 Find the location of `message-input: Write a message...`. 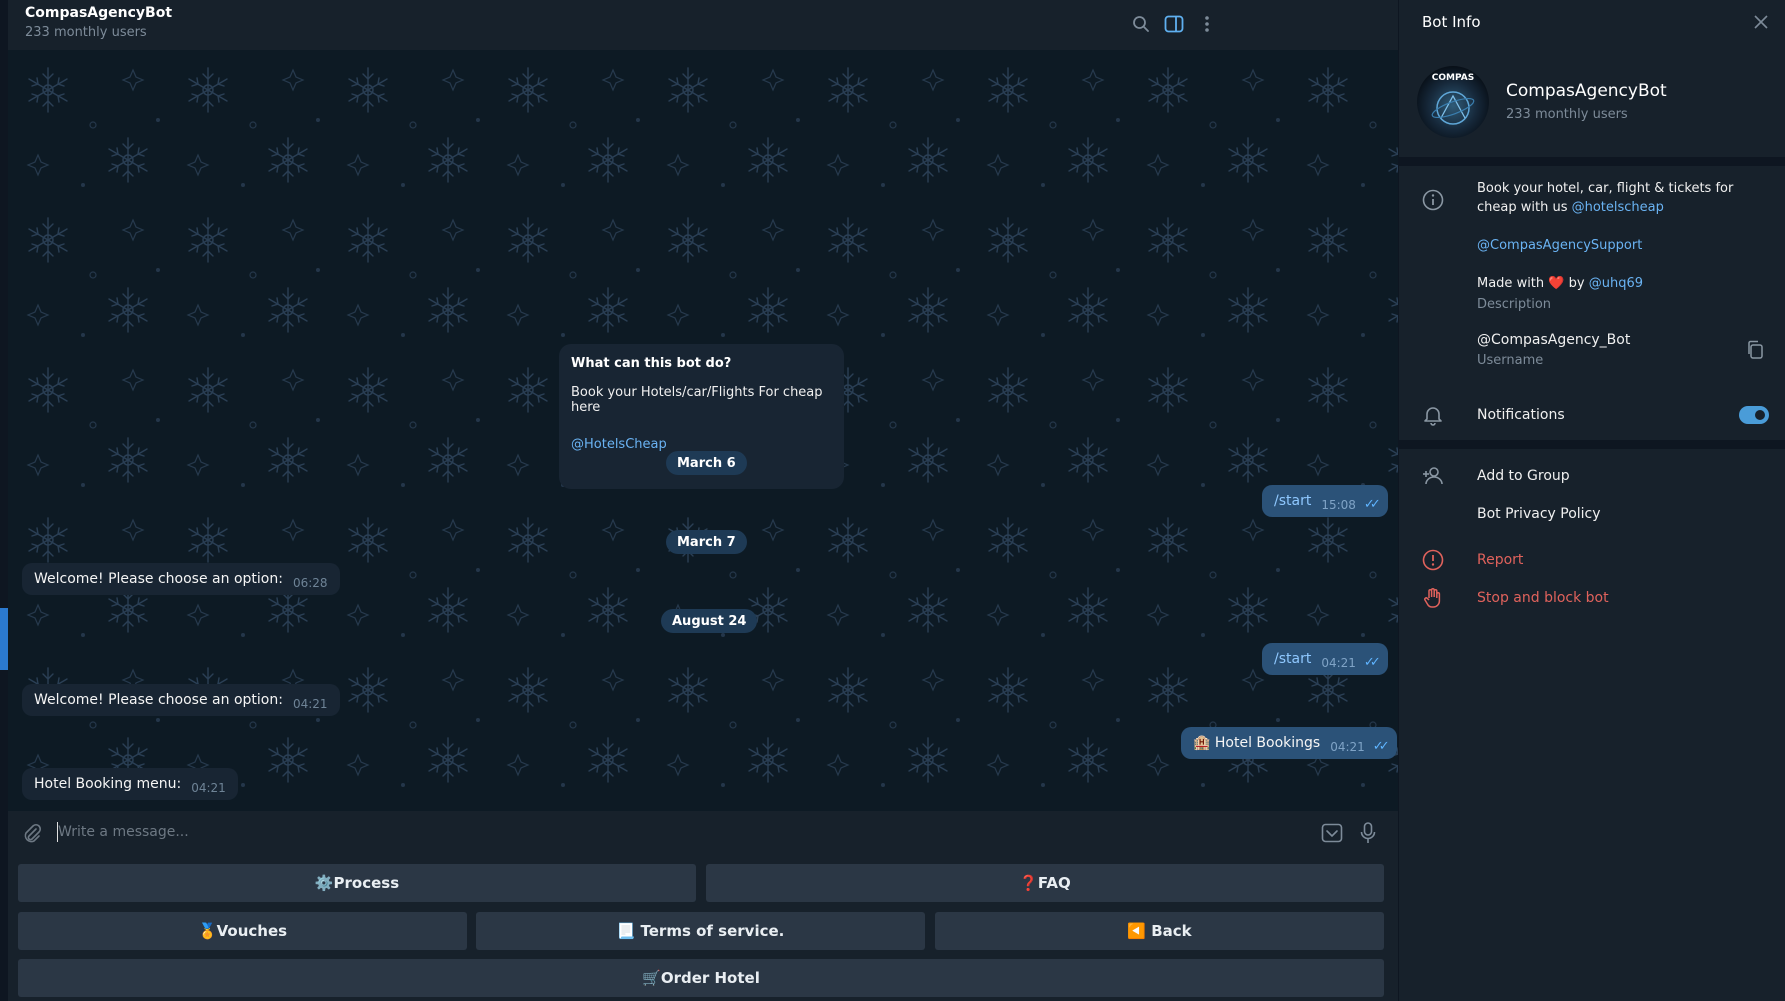

message-input: Write a message... is located at coordinates (123, 832).